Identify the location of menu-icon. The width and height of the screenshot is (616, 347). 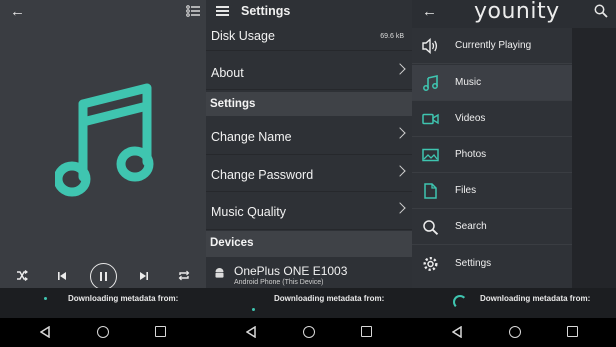
(222, 11).